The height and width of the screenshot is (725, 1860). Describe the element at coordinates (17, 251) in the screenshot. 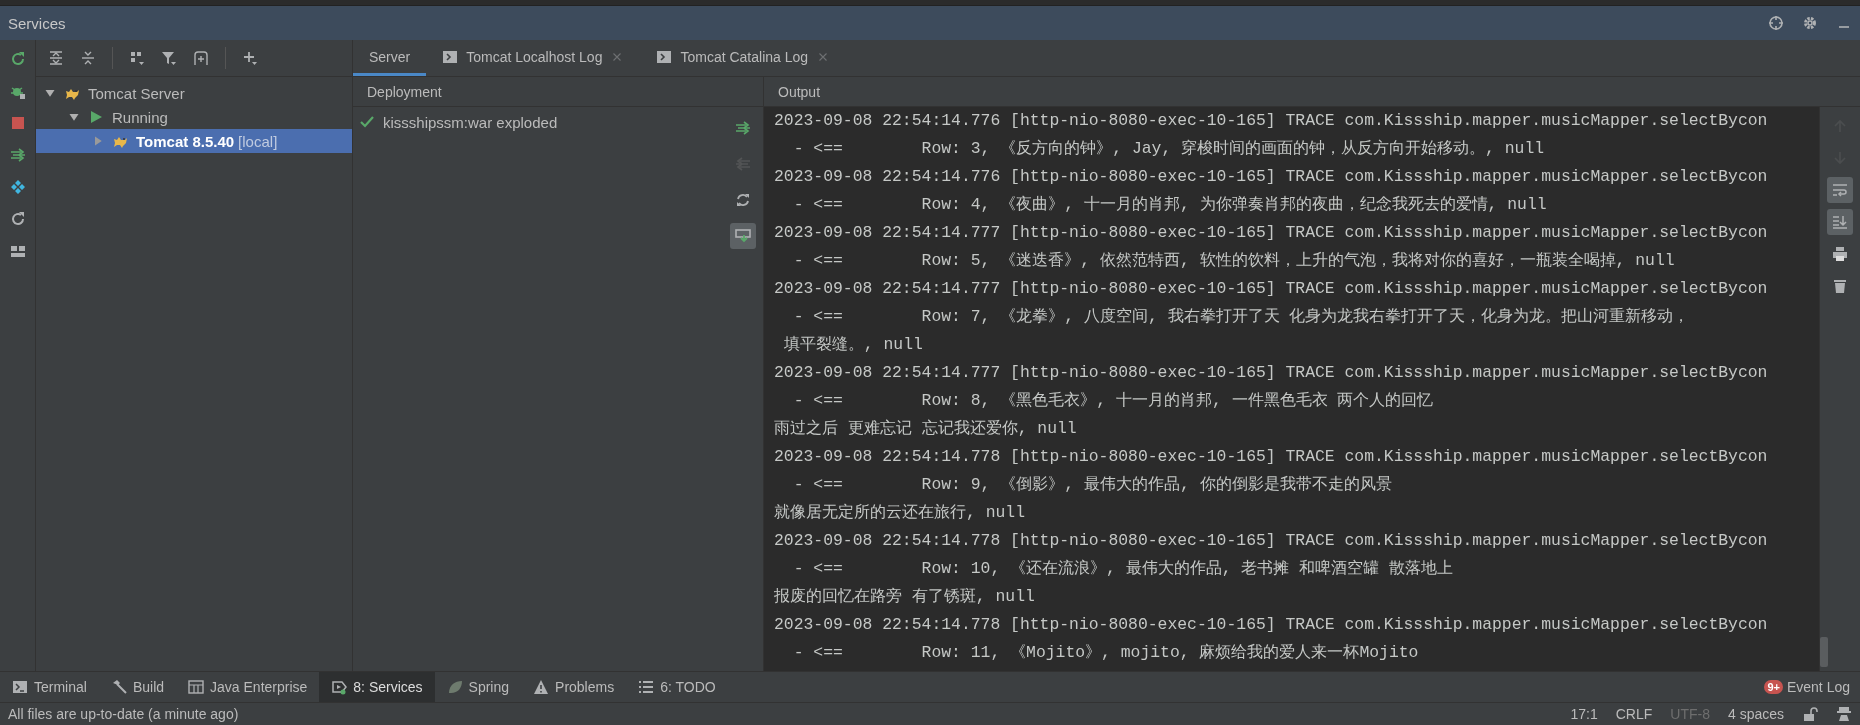

I see `layout-icon` at that location.